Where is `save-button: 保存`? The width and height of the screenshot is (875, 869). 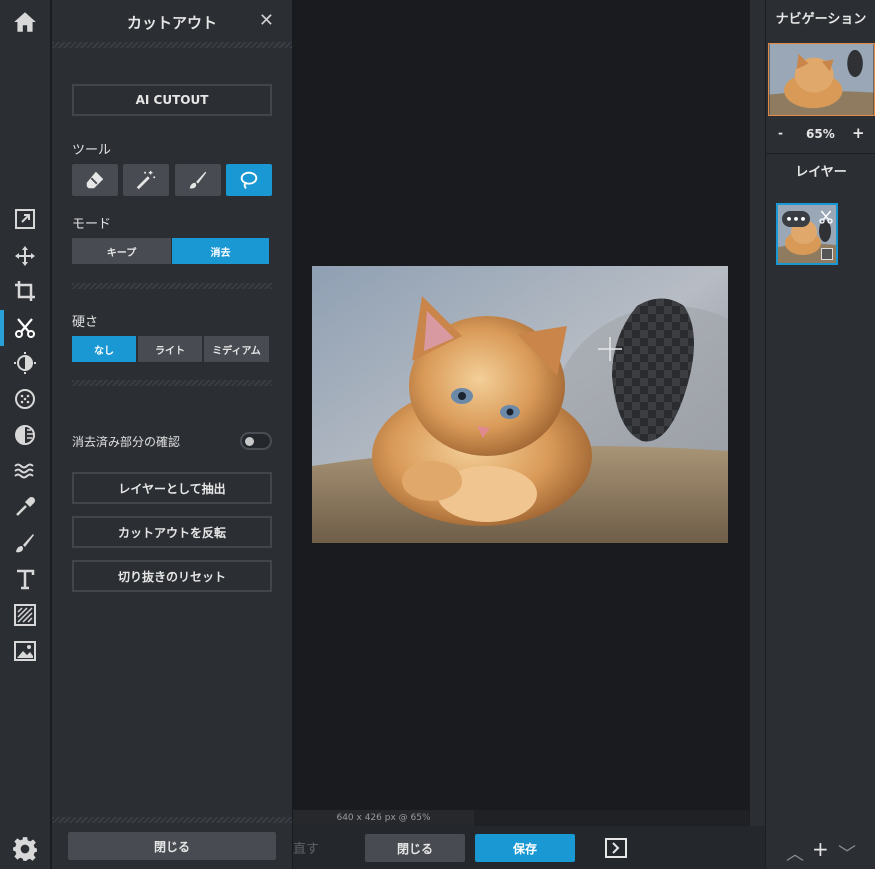
save-button: 保存 is located at coordinates (525, 848).